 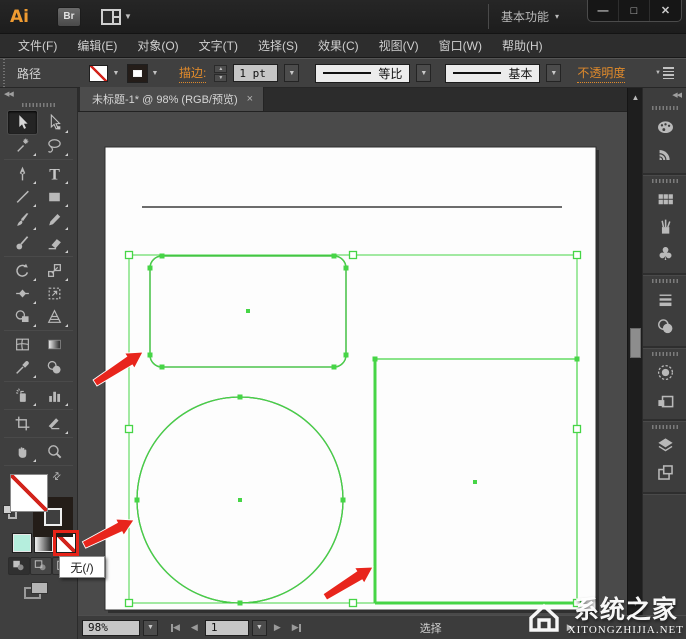 What do you see at coordinates (37, 45) in the screenshot?
I see `menu-f: 文件(F)` at bounding box center [37, 45].